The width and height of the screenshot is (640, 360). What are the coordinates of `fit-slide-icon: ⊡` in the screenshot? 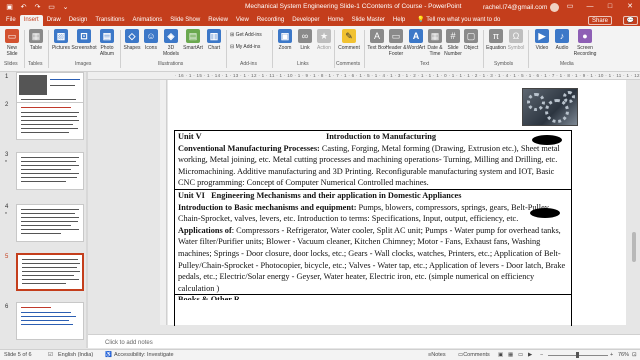 It's located at (634, 355).